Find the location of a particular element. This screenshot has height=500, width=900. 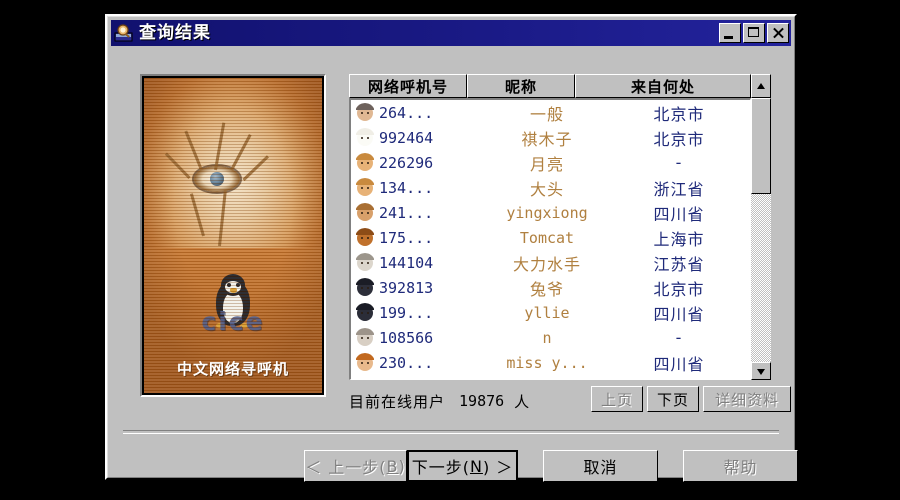

cell-pager-id: 392813 is located at coordinates (406, 287).